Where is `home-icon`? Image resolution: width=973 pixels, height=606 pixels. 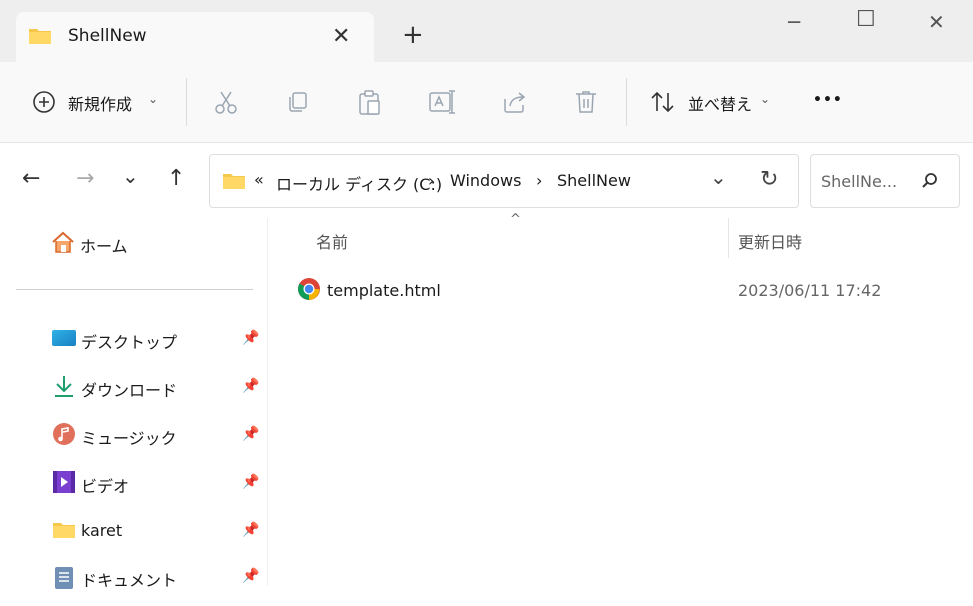 home-icon is located at coordinates (63, 242).